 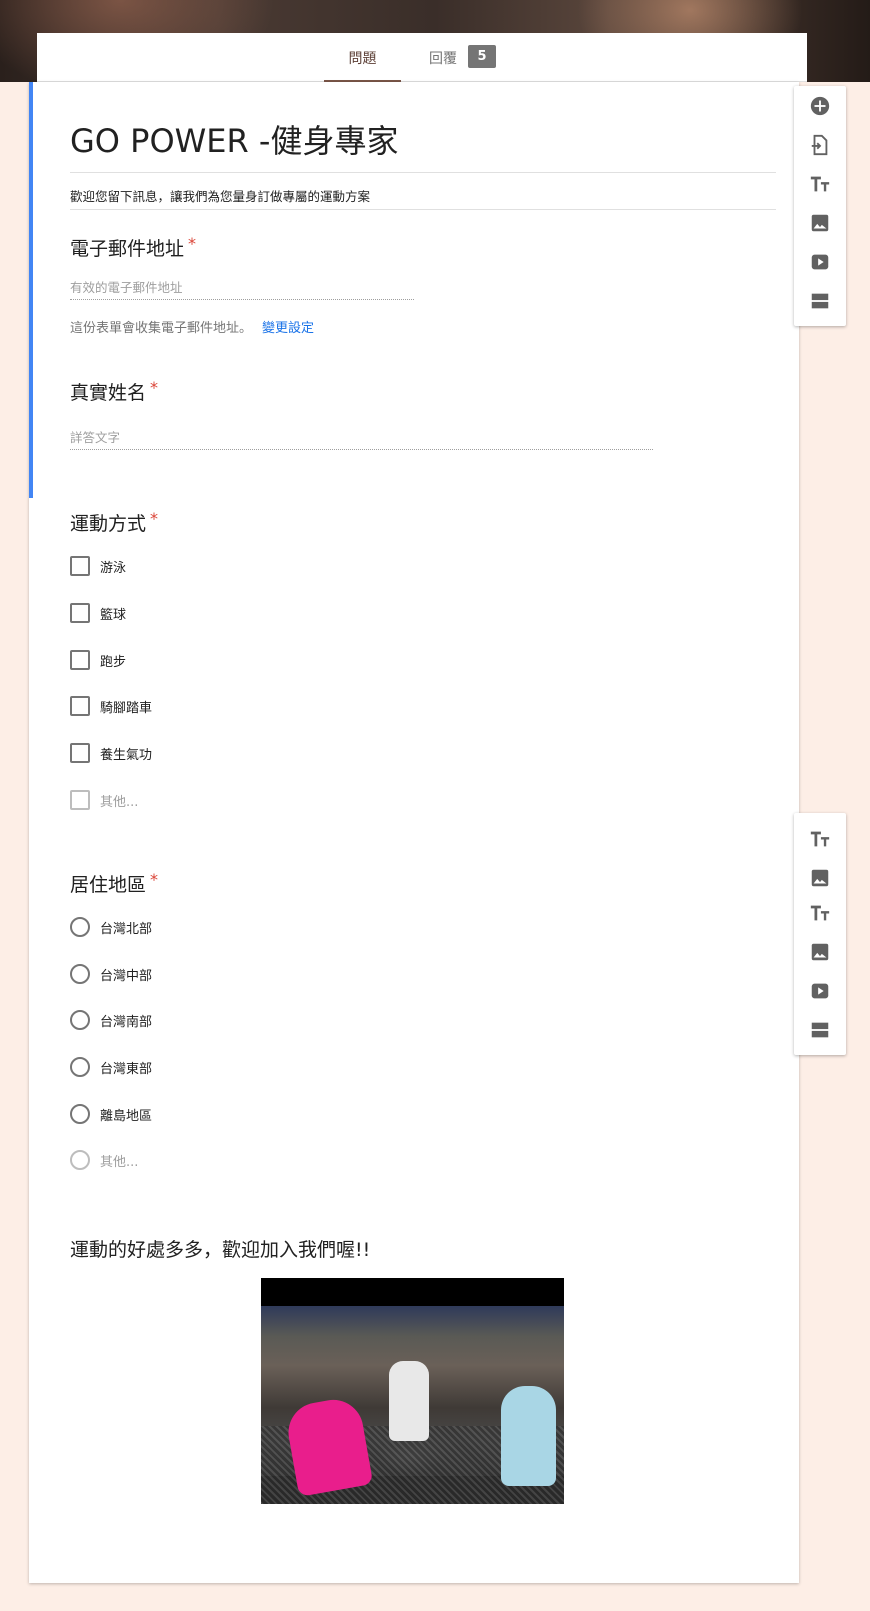 I want to click on region-option: 台灣南部, so click(x=111, y=1020).